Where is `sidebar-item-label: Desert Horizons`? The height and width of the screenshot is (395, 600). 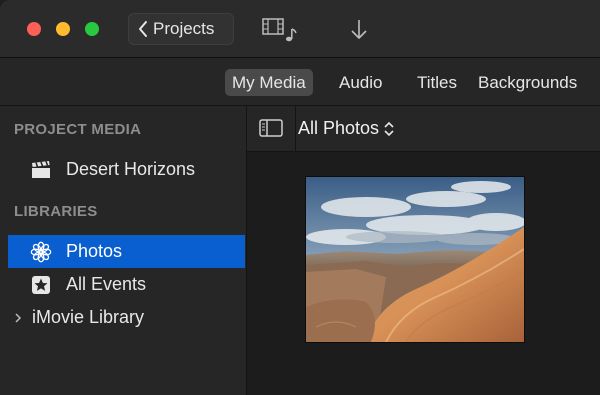 sidebar-item-label: Desert Horizons is located at coordinates (131, 169).